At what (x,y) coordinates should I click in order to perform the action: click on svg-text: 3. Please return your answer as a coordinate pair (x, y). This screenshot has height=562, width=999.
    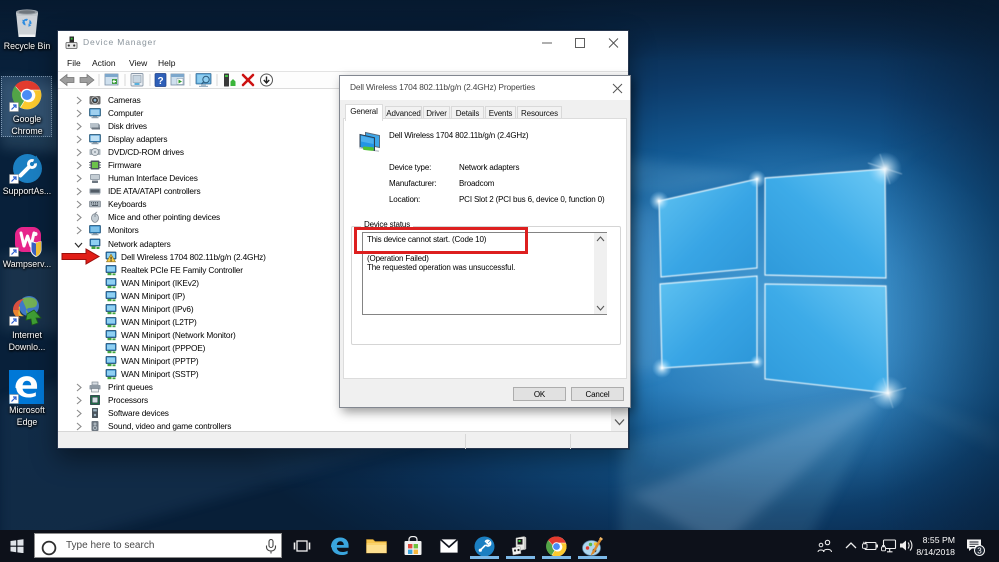
    Looking at the image, I should click on (979, 551).